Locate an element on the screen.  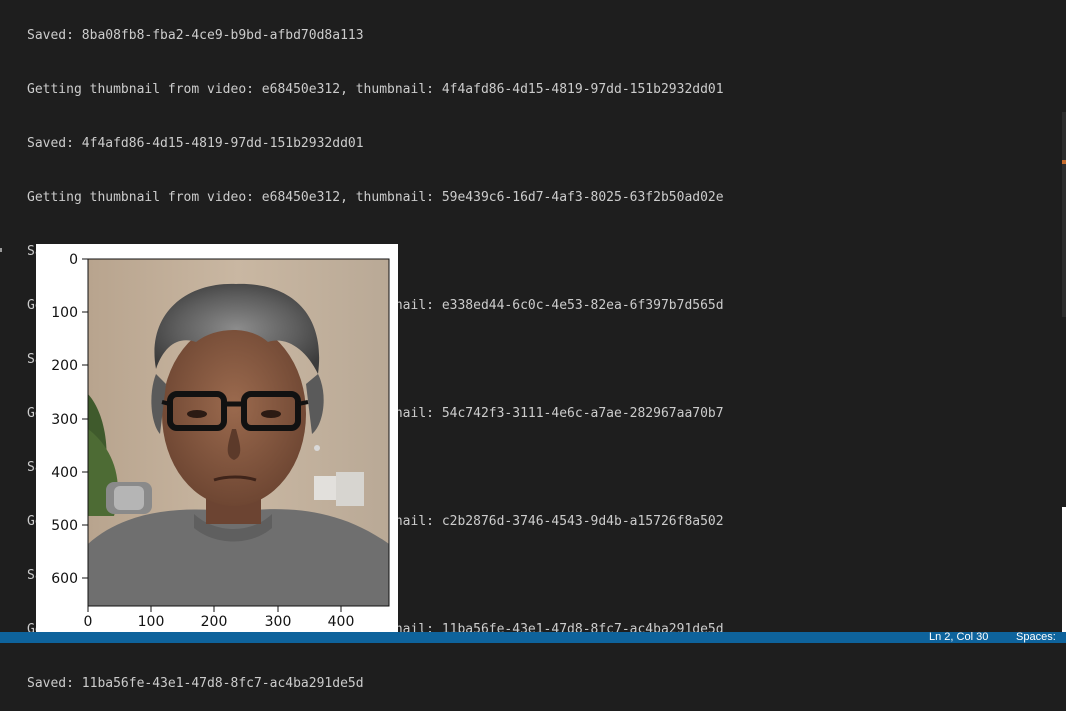
x-tick: 400 is located at coordinates (341, 618).